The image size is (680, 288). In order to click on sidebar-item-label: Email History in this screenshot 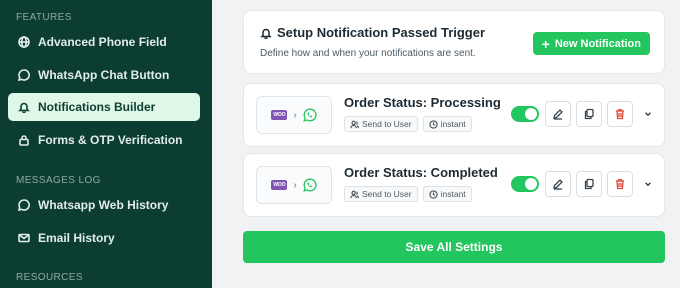, I will do `click(76, 238)`.